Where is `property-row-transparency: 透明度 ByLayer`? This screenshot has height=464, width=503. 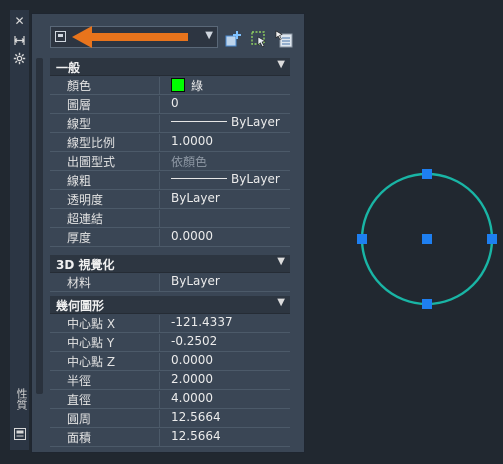
property-row-transparency: 透明度 ByLayer is located at coordinates (170, 199).